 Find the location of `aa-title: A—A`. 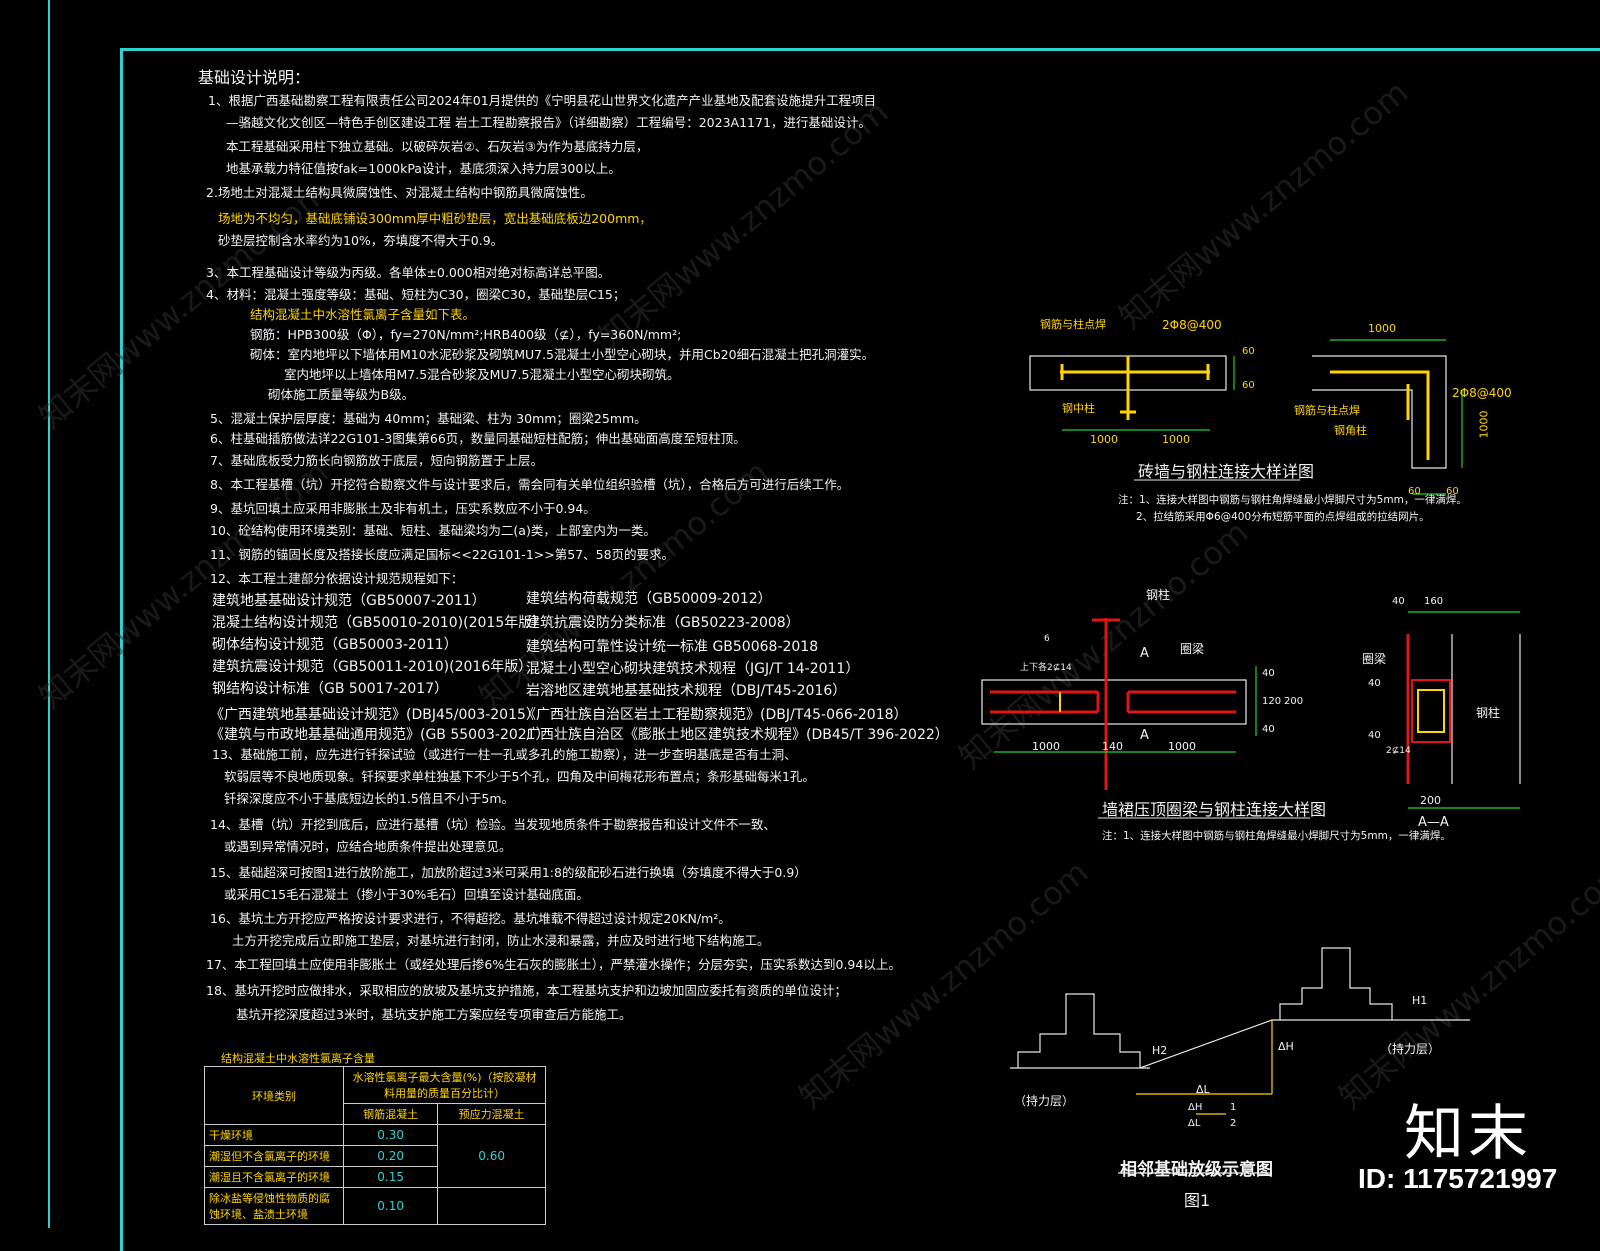

aa-title: A—A is located at coordinates (1433, 822).